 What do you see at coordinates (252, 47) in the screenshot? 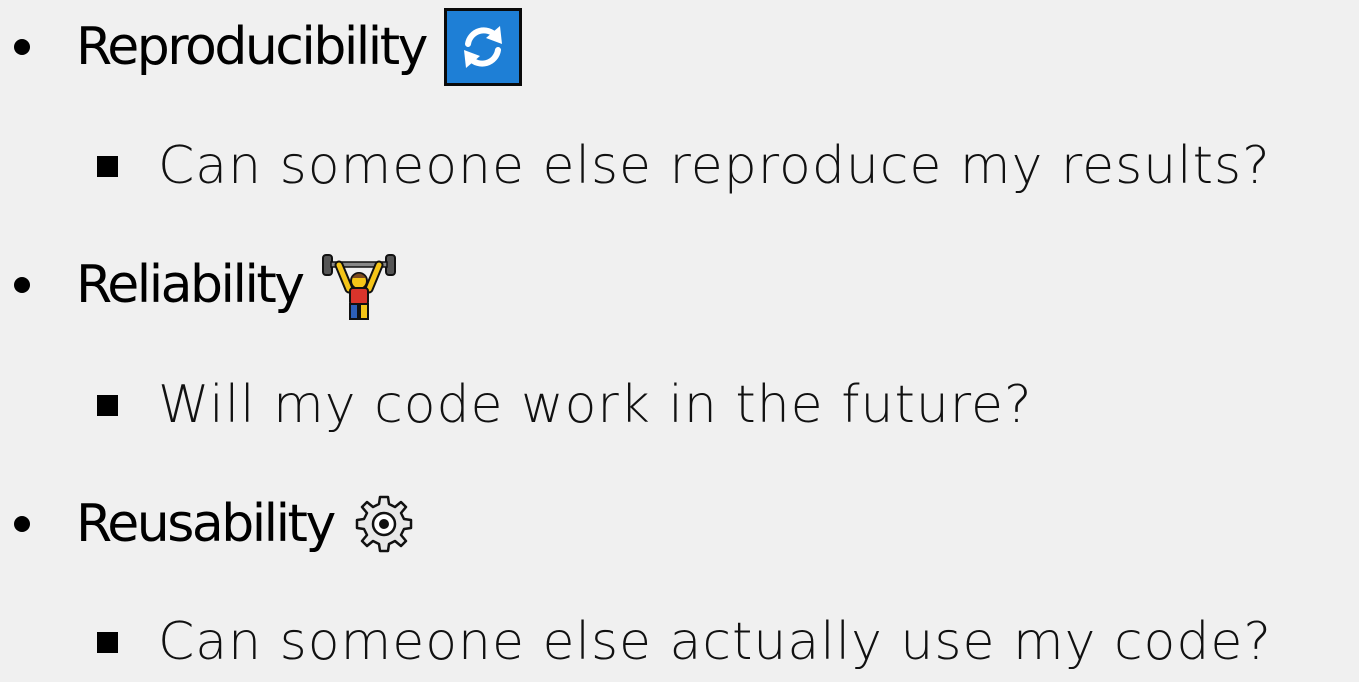
I see `bullet-label: Reproducibility` at bounding box center [252, 47].